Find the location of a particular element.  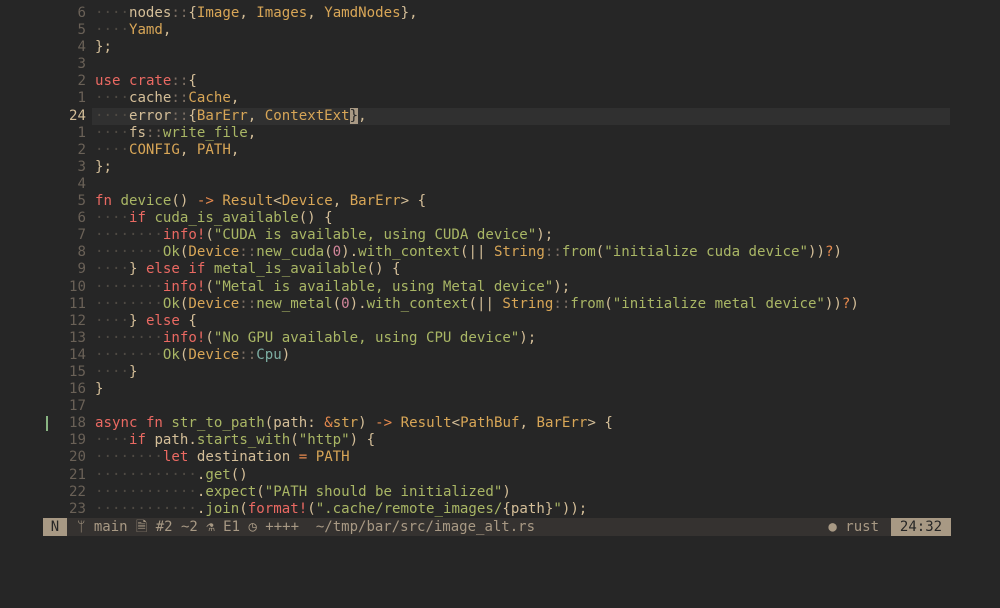

code-token: ( is located at coordinates (328, 252).